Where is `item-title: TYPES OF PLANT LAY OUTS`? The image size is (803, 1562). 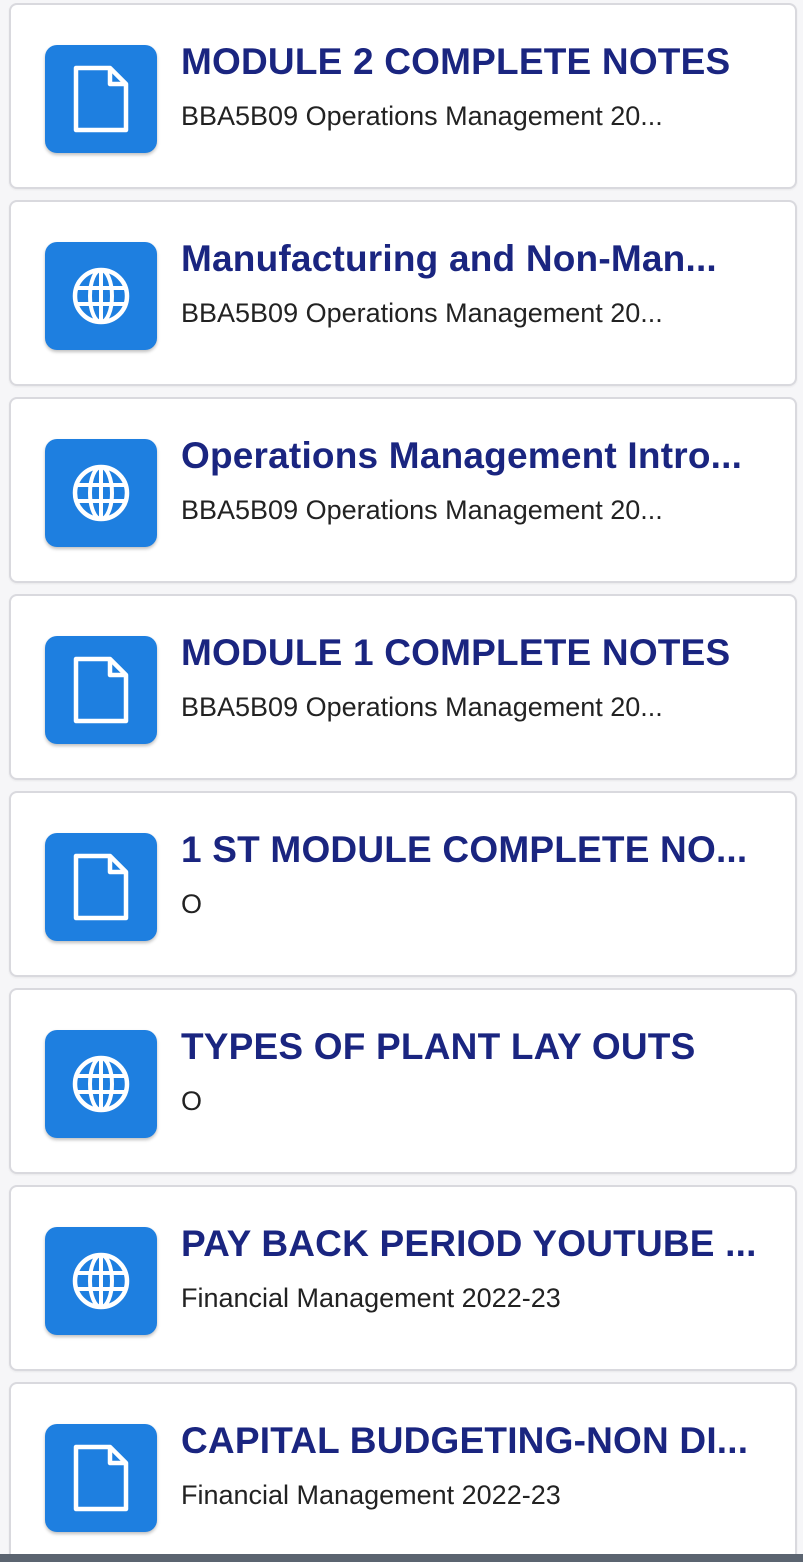
item-title: TYPES OF PLANT LAY OUTS is located at coordinates (438, 1046).